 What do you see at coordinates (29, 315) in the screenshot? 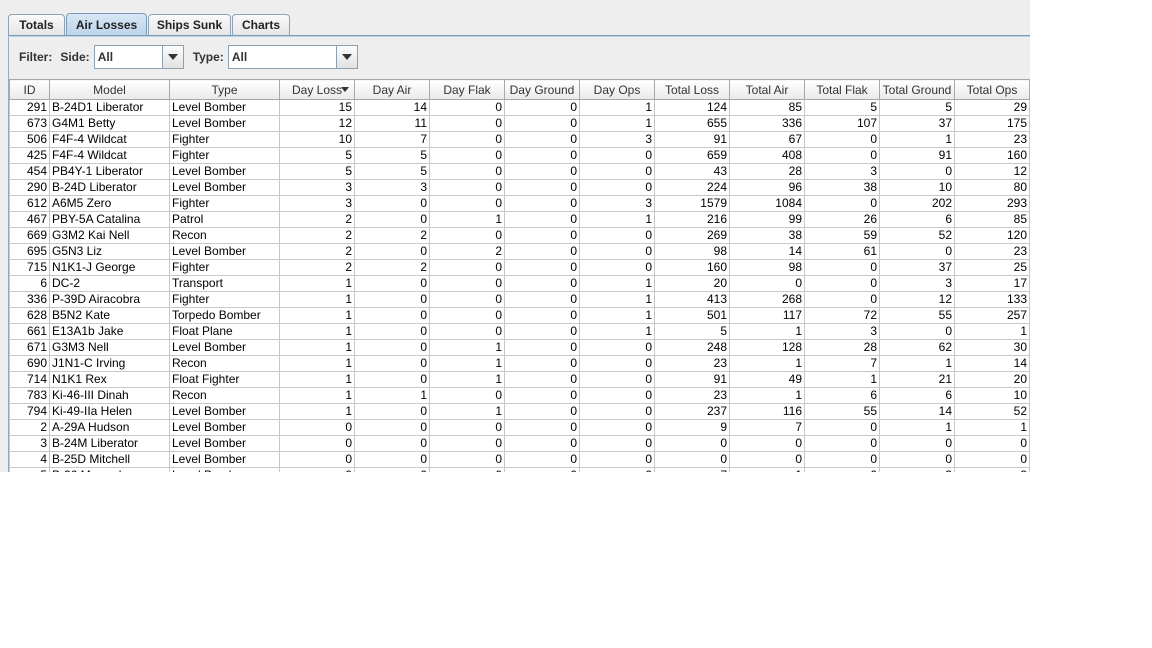
I see `table-cell: 628` at bounding box center [29, 315].